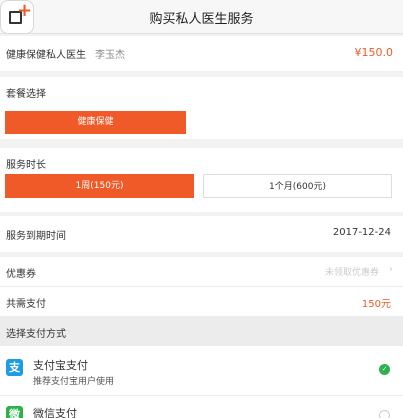 This screenshot has height=418, width=403. What do you see at coordinates (95, 122) in the screenshot?
I see `package-option-button: 健康保健` at bounding box center [95, 122].